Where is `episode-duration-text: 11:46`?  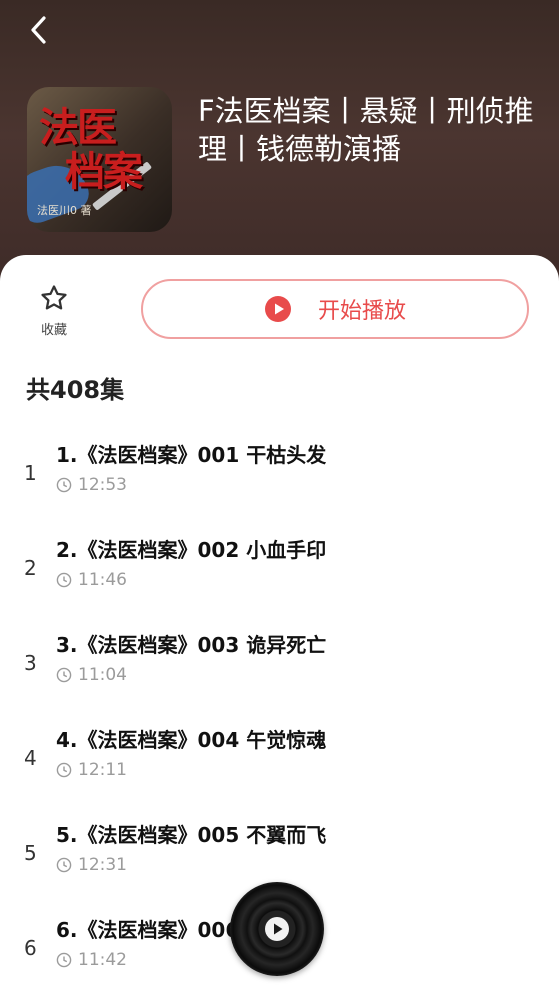
episode-duration-text: 11:46 is located at coordinates (102, 580).